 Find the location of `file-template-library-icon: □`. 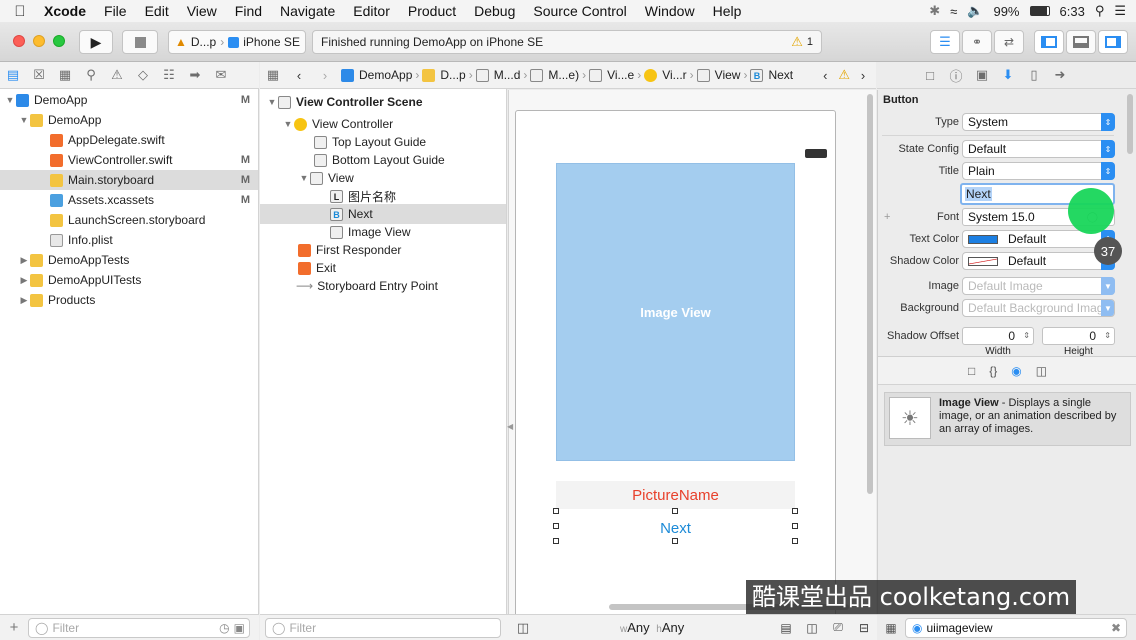

file-template-library-icon: □ is located at coordinates (971, 371).